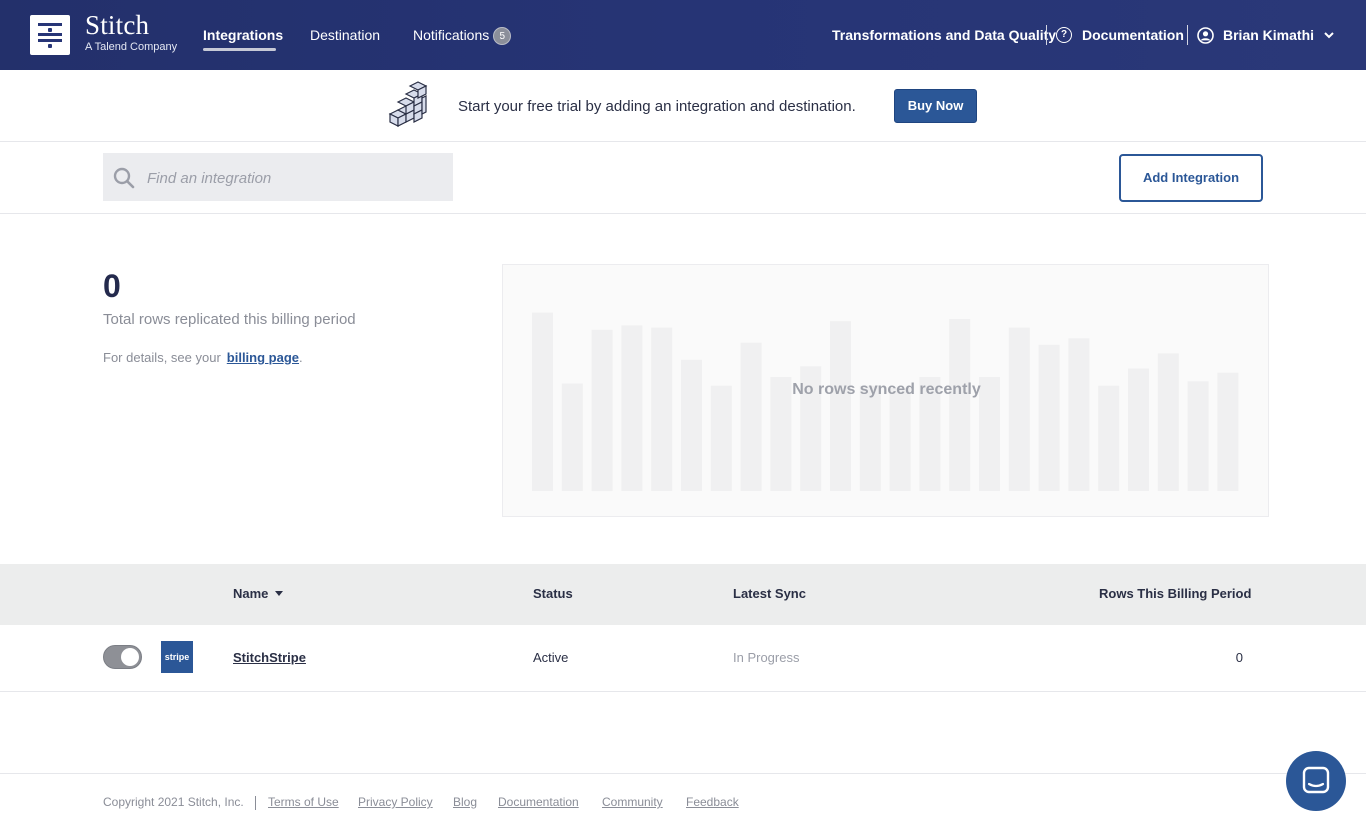  Describe the element at coordinates (269, 657) in the screenshot. I see `integration-name-link: StitchStripe` at that location.